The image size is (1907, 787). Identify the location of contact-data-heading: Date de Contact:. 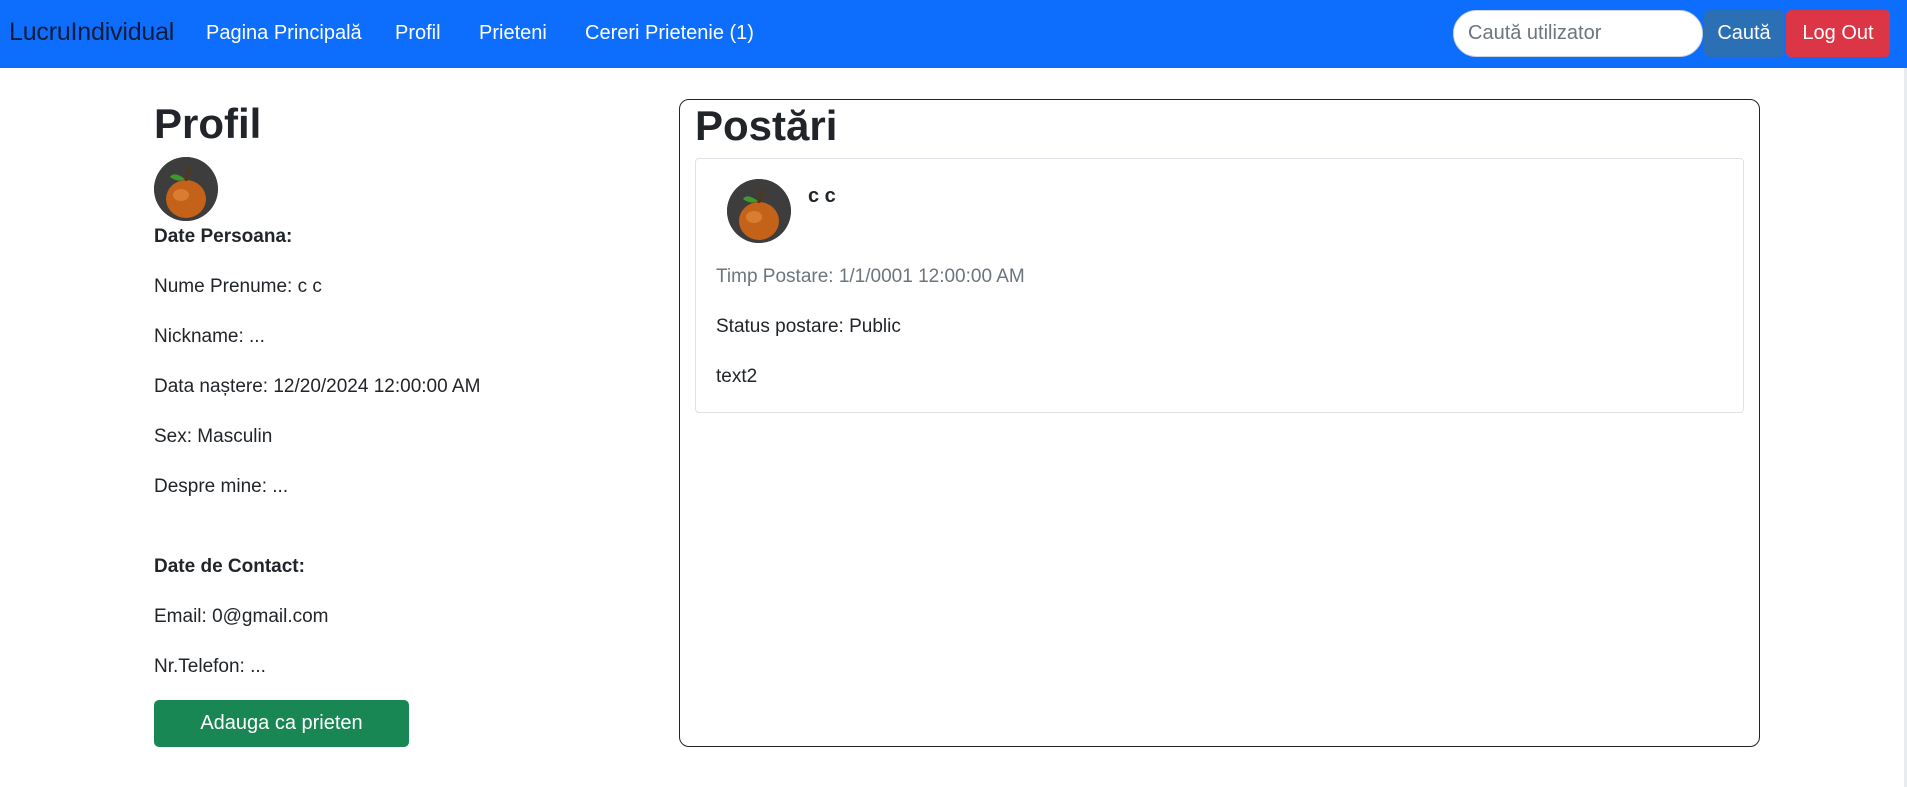
(229, 566).